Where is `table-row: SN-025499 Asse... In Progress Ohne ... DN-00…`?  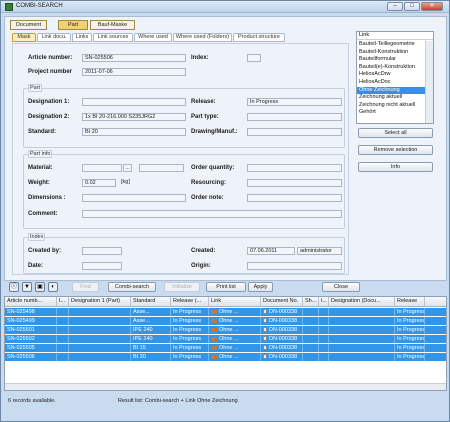
table-row: SN-025499 Asse... In Progress Ohne ... DN-00… is located at coordinates (225, 321).